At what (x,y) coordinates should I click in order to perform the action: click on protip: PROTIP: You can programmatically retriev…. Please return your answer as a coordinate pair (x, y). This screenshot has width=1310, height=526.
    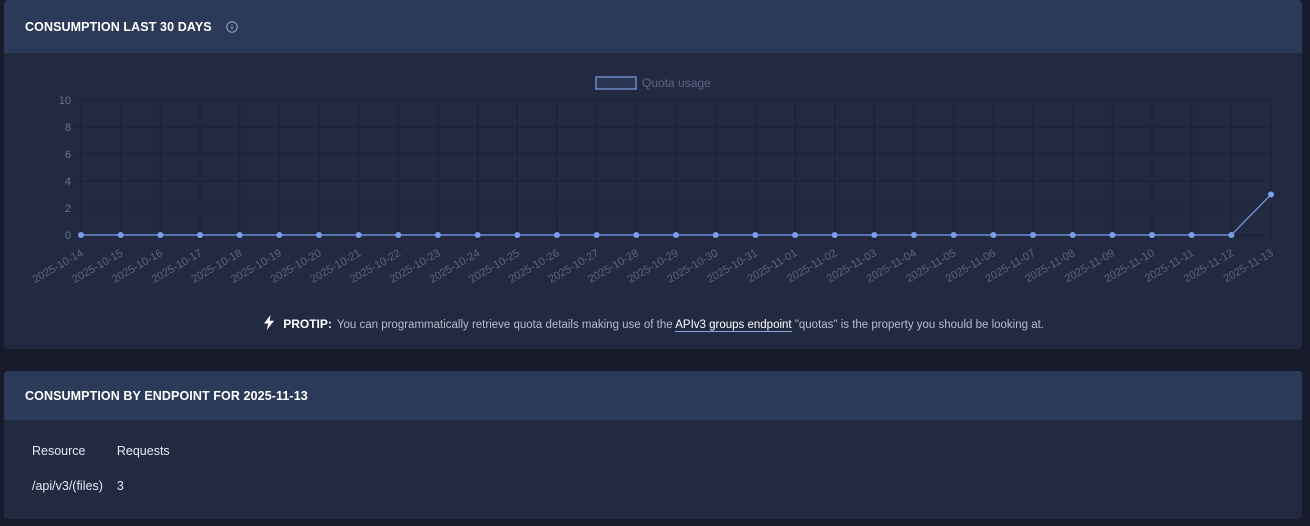
    Looking at the image, I should click on (653, 324).